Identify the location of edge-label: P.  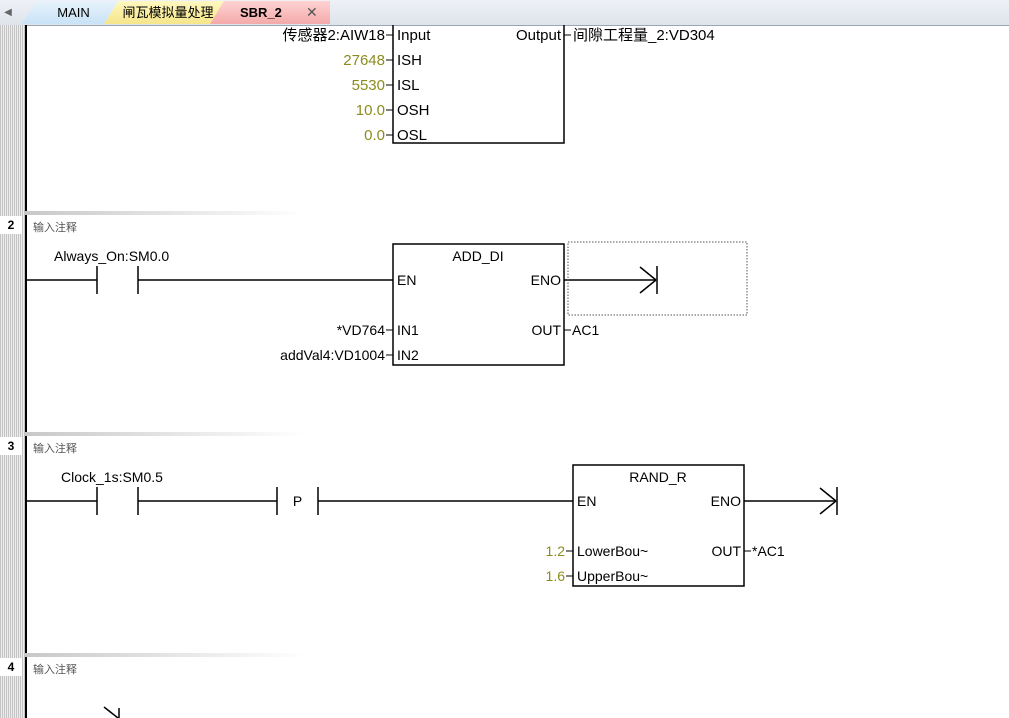
(297, 501).